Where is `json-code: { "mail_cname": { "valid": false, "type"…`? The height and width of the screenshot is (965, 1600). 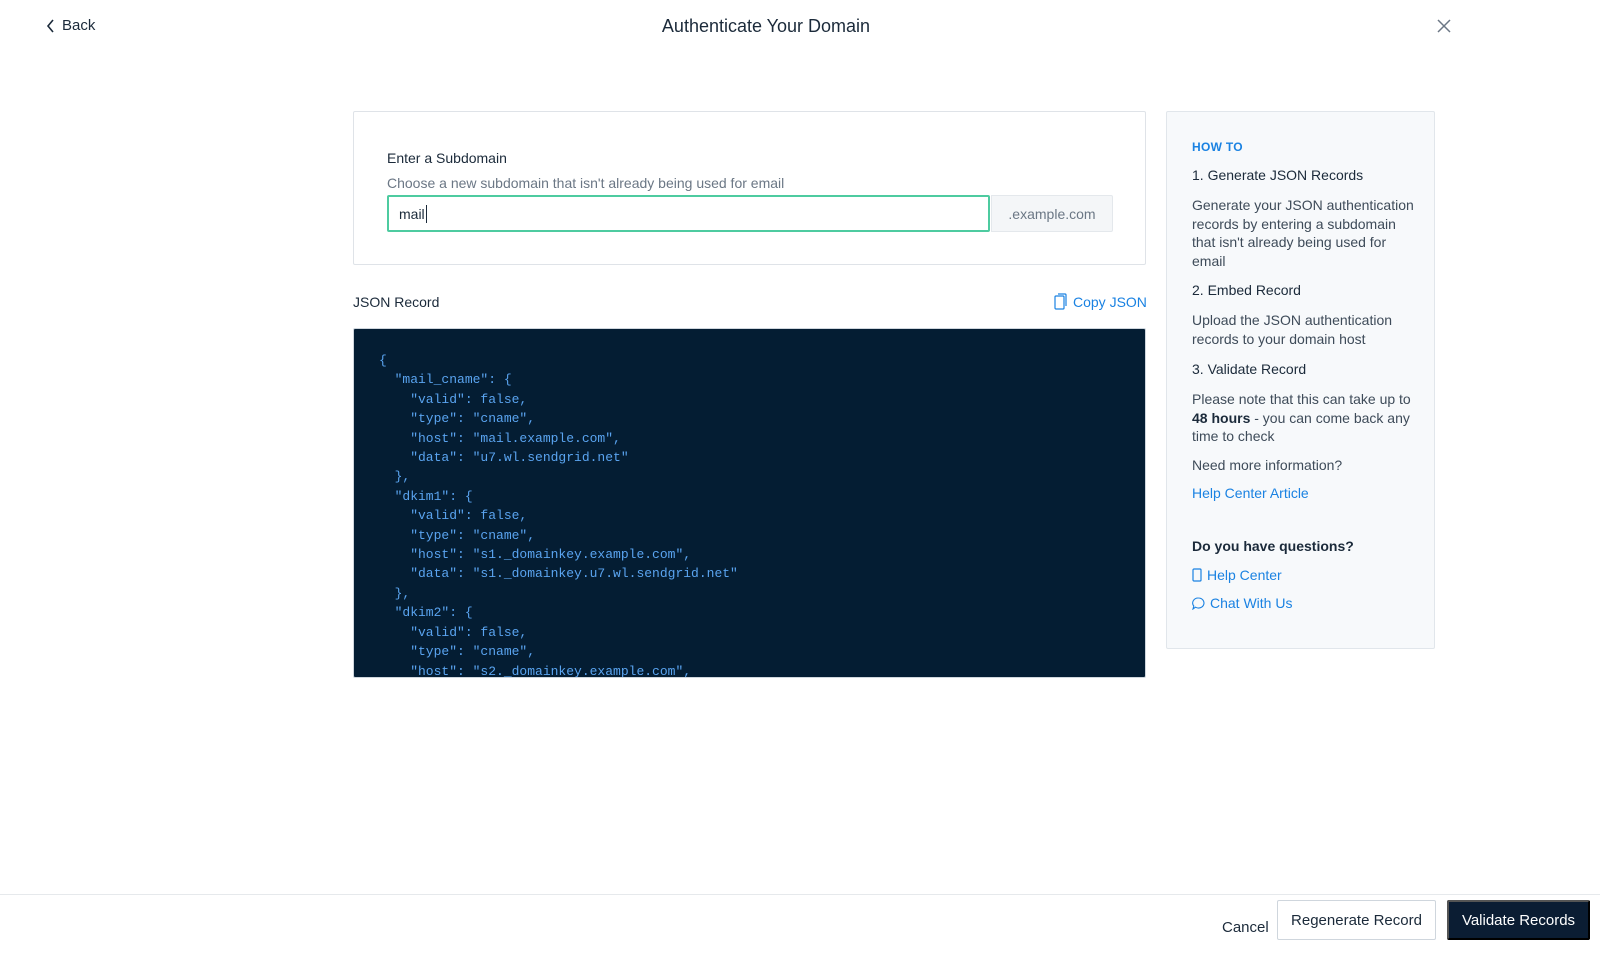 json-code: { "mail_cname": { "valid": false, "type"… is located at coordinates (558, 515).